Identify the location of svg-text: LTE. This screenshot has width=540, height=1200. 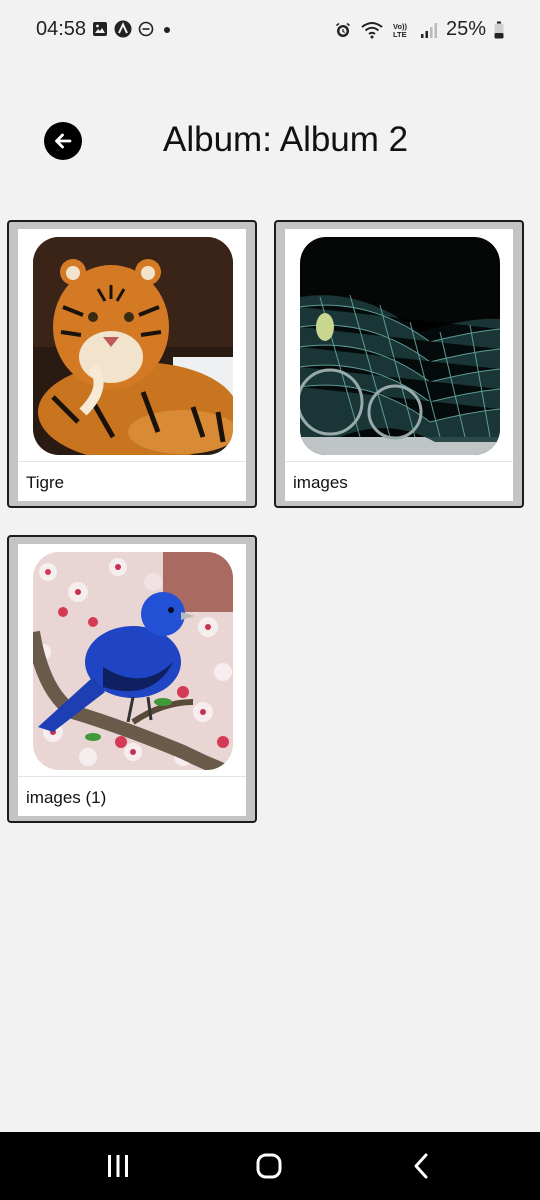
(400, 34).